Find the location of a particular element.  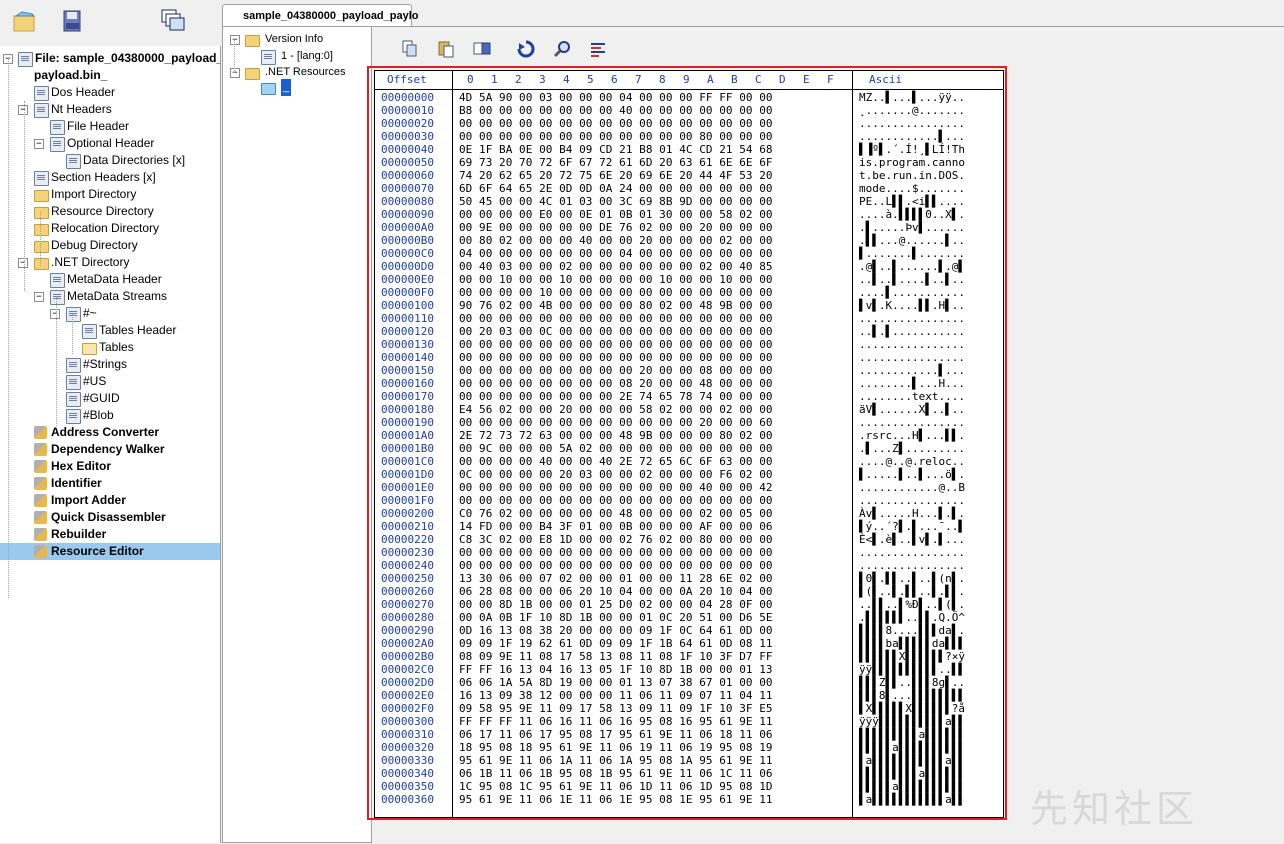

tree-item: − Nt Headers is located at coordinates (110, 109).